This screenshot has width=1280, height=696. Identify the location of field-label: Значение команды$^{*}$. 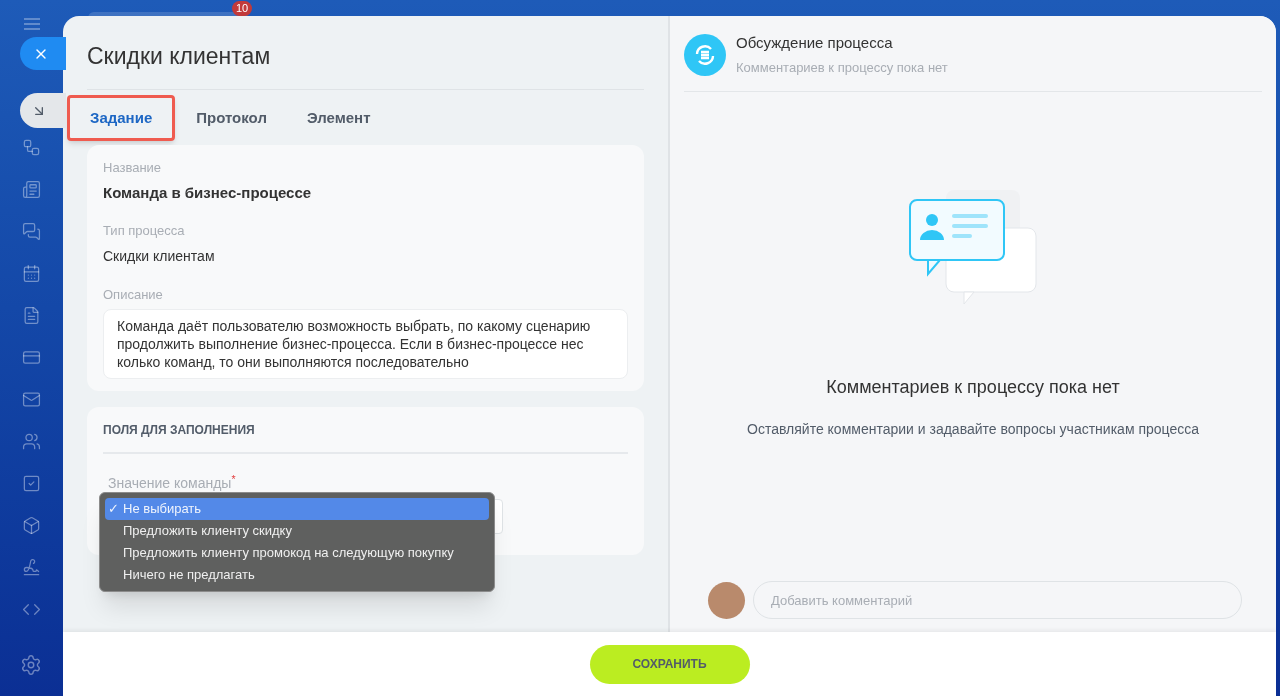
(172, 483).